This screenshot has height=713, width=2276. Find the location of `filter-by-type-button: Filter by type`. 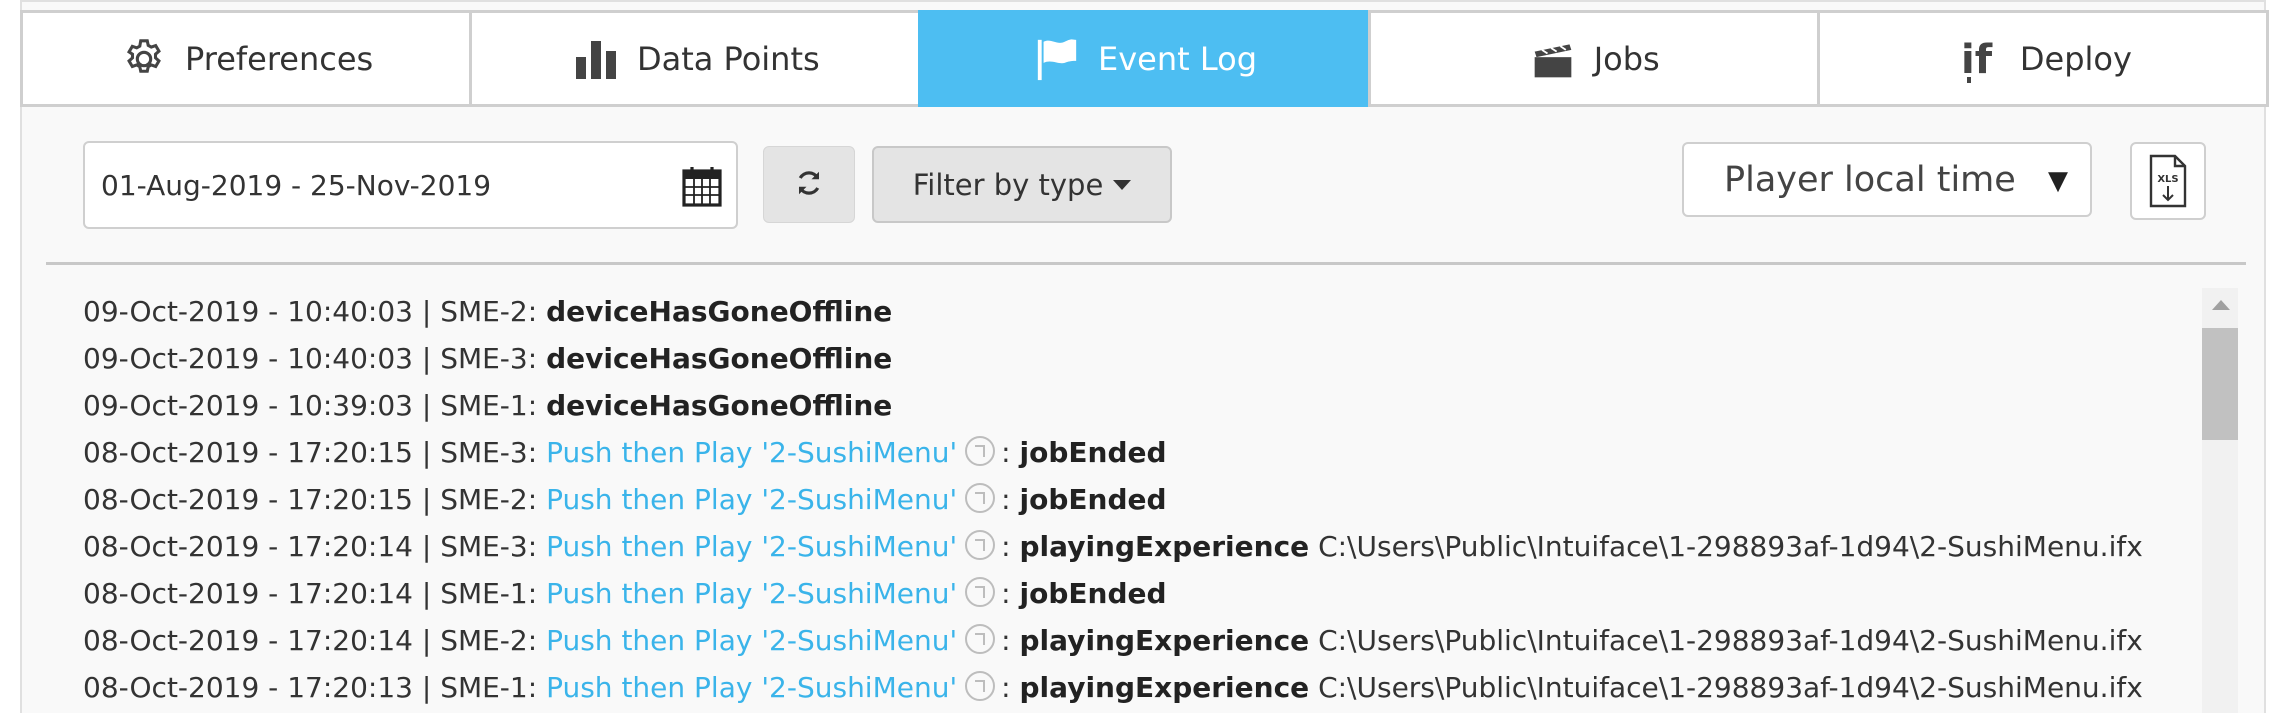

filter-by-type-button: Filter by type is located at coordinates (1022, 184).